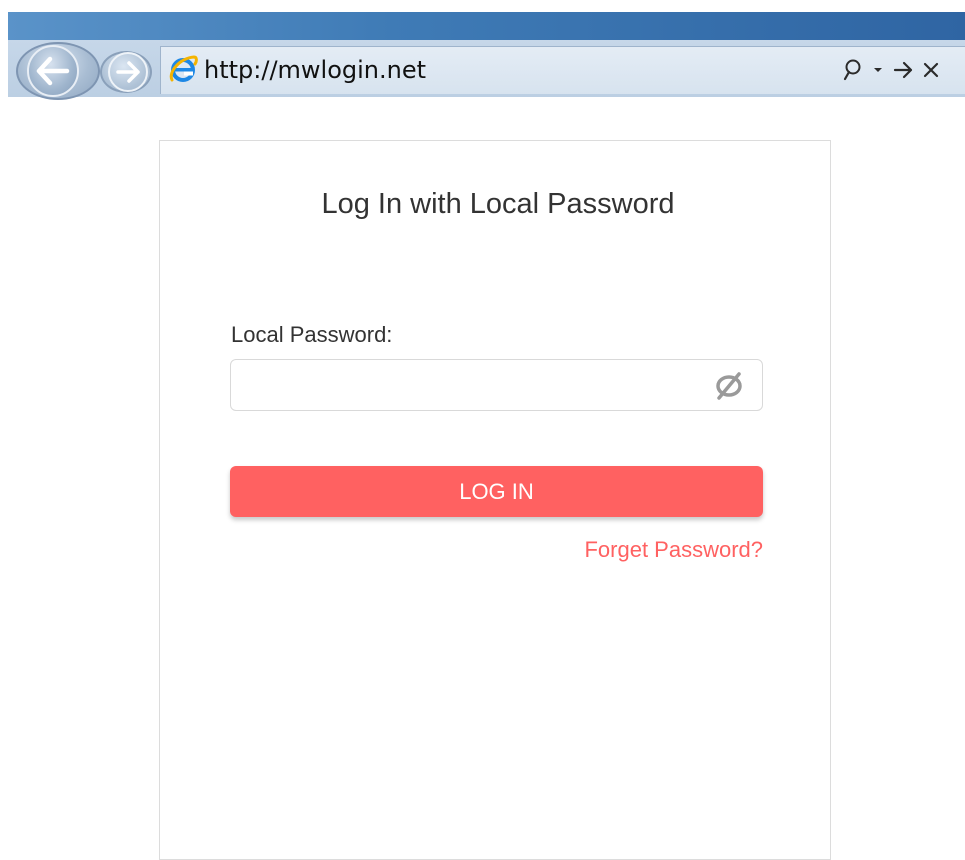 The width and height of the screenshot is (965, 860). I want to click on browser-chrome: http://mwlogin.net, so click(482, 50).